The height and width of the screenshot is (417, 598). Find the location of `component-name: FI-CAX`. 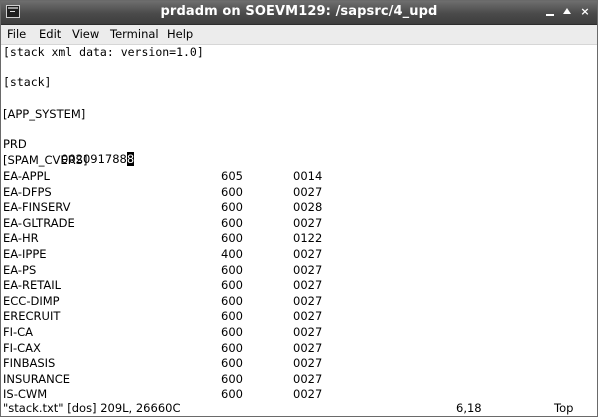

component-name: FI-CAX is located at coordinates (22, 347).